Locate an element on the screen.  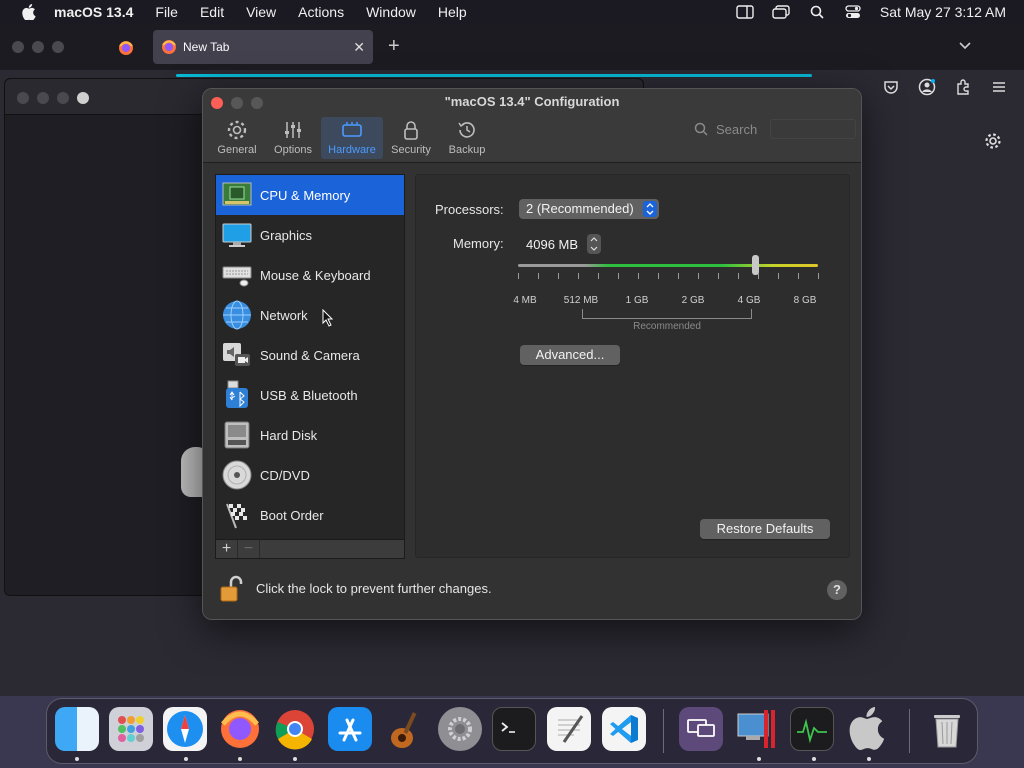
sidebar-item-network: Network is located at coordinates (310, 315).